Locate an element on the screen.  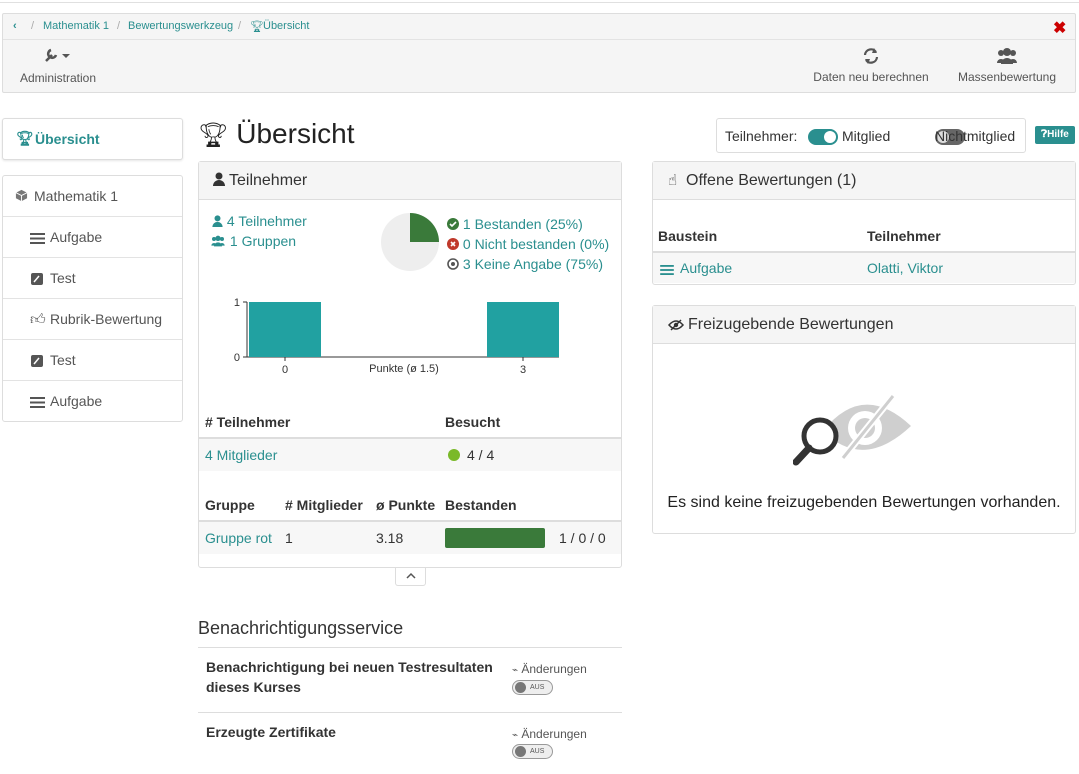
chevron-up-icon is located at coordinates (410, 575).